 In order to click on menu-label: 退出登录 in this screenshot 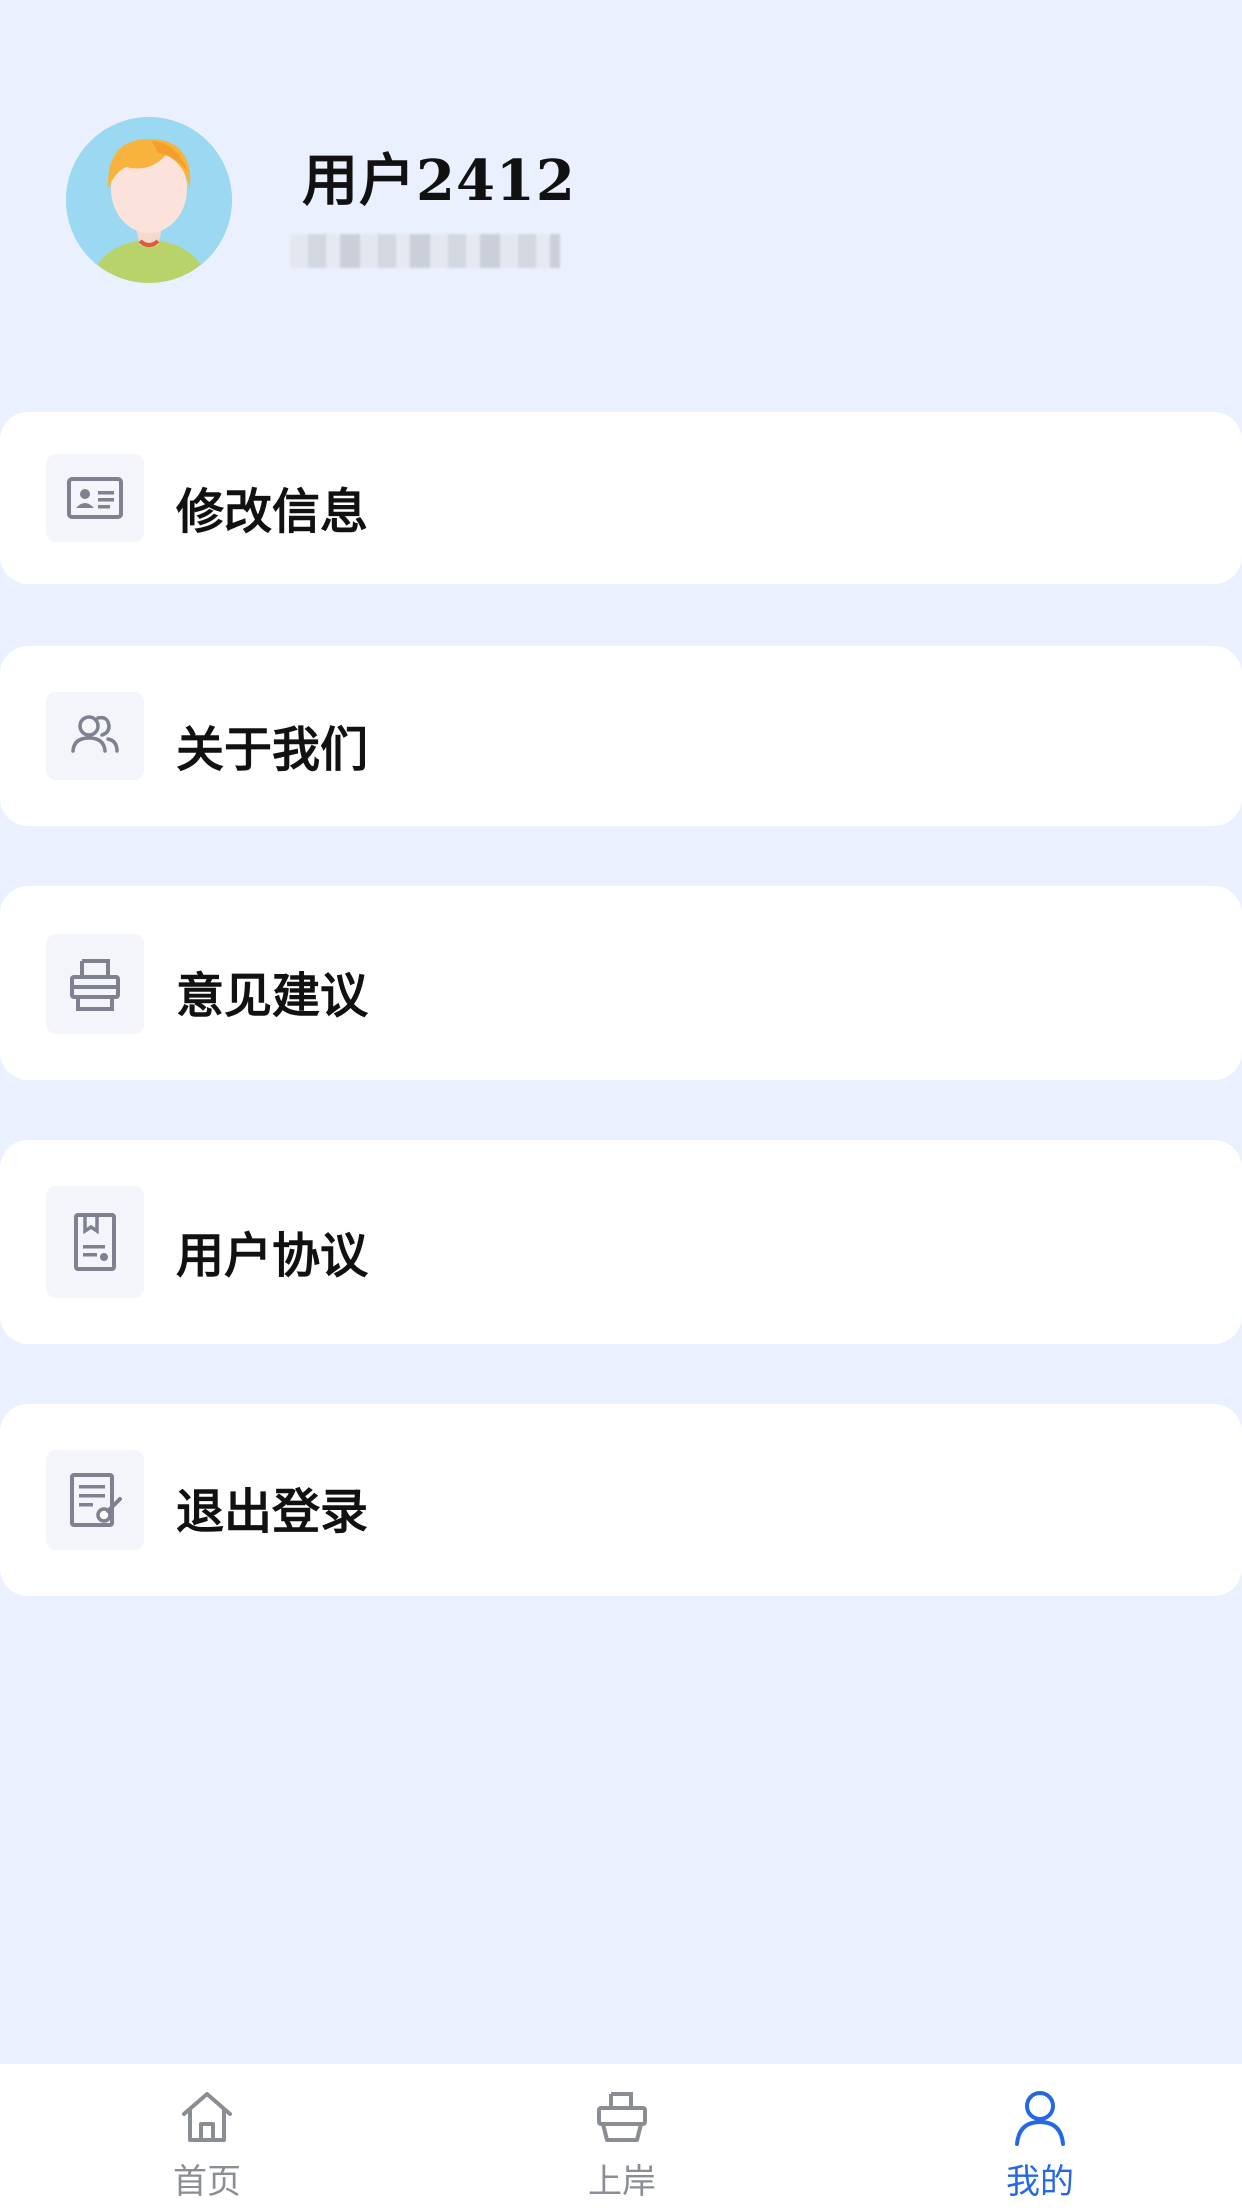, I will do `click(272, 1512)`.